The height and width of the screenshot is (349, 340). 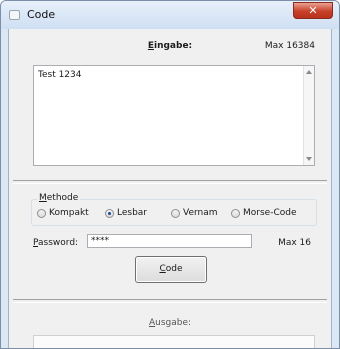 What do you see at coordinates (308, 115) in the screenshot?
I see `input-scrollbar` at bounding box center [308, 115].